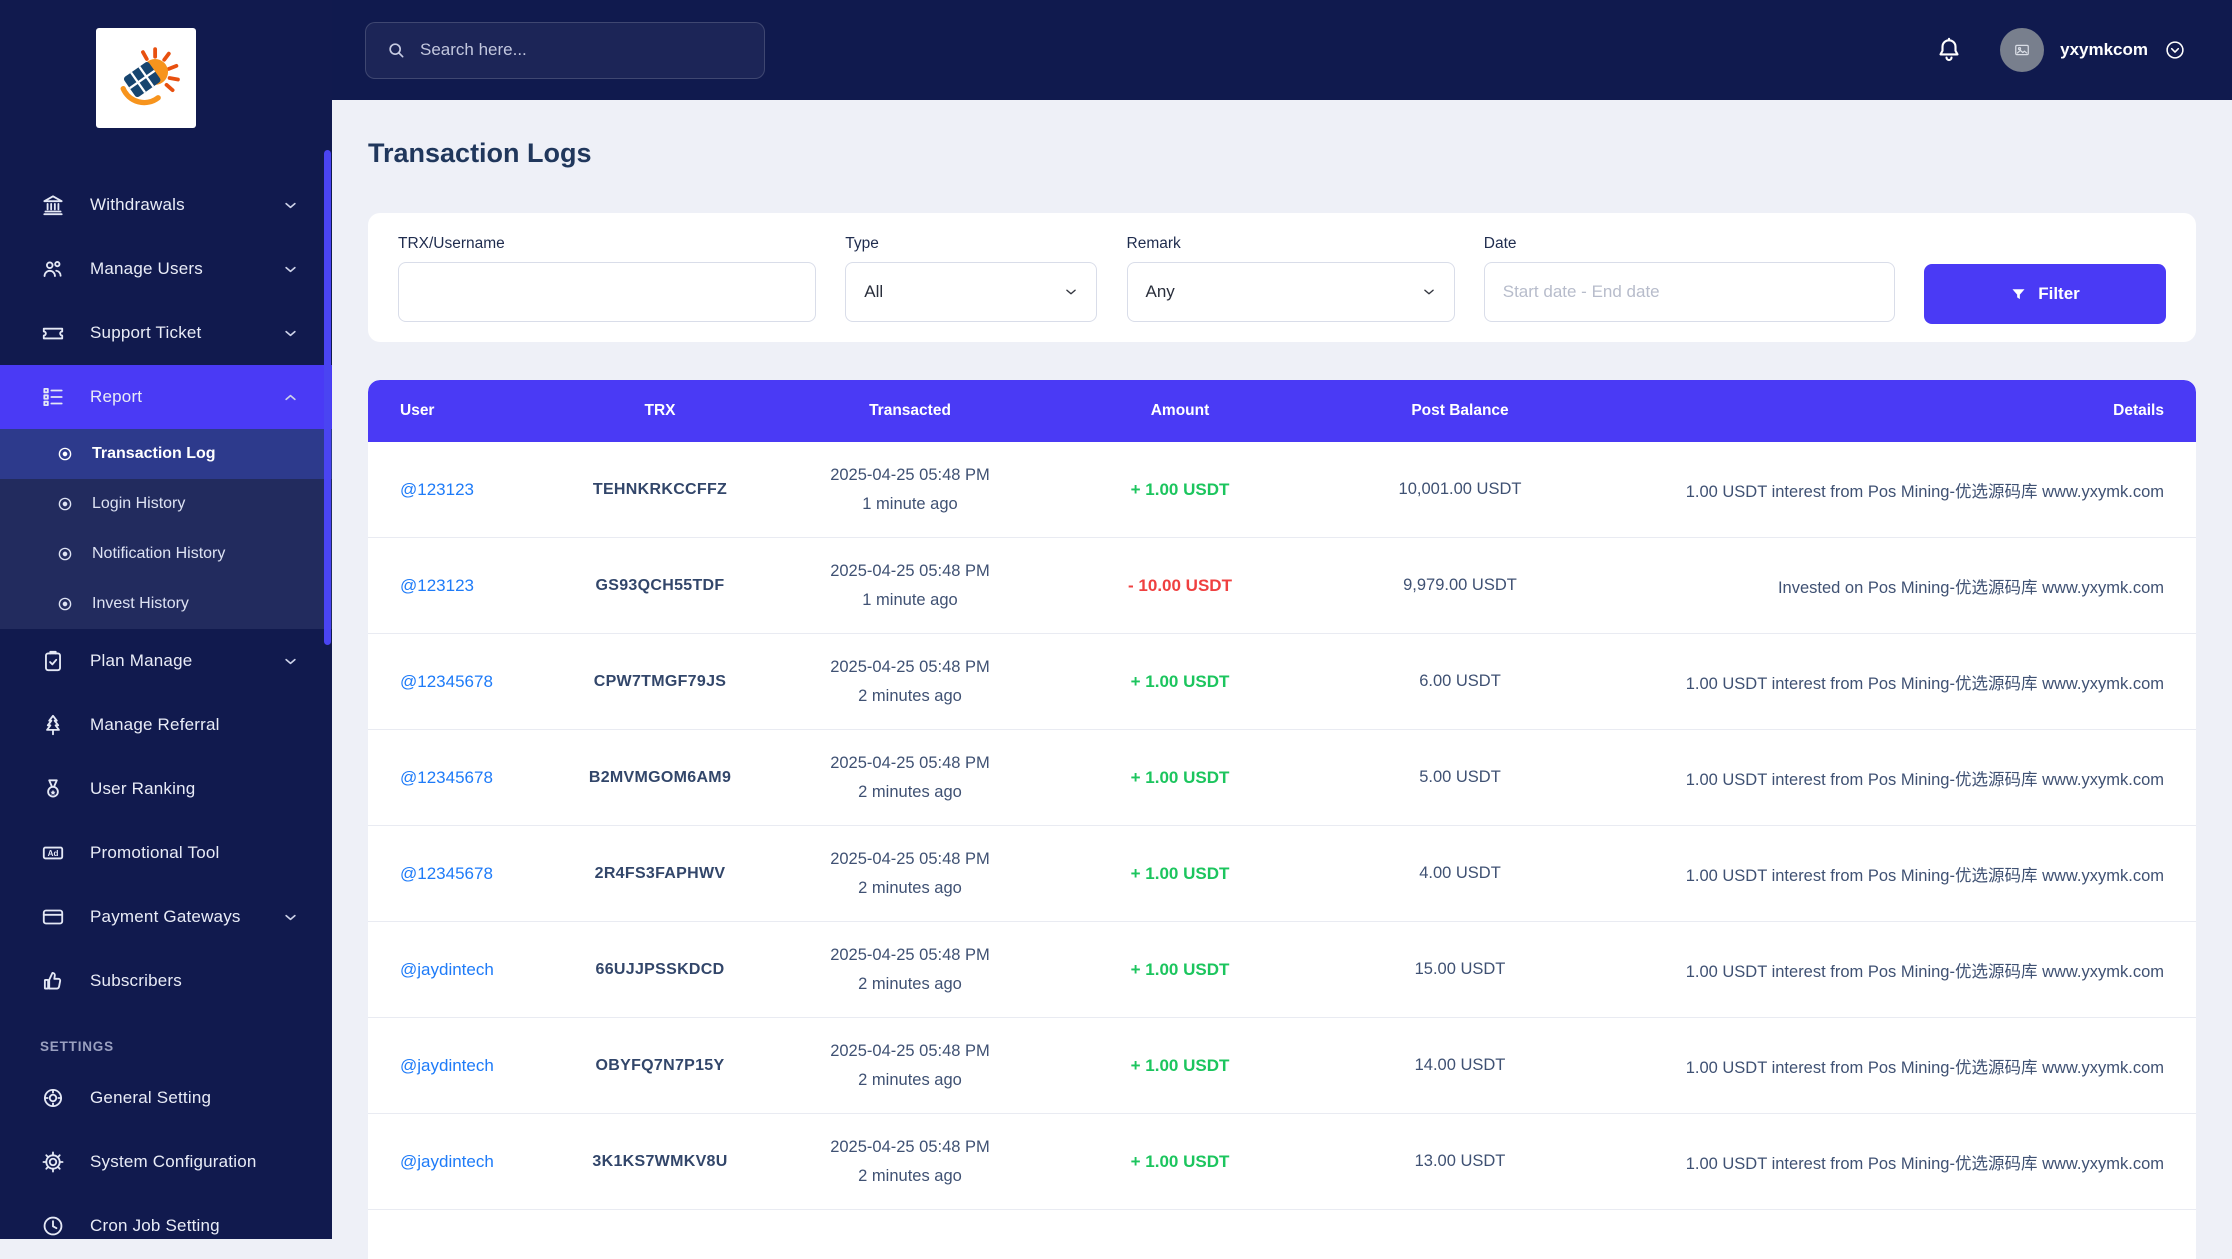  Describe the element at coordinates (53, 789) in the screenshot. I see `medal-icon` at that location.